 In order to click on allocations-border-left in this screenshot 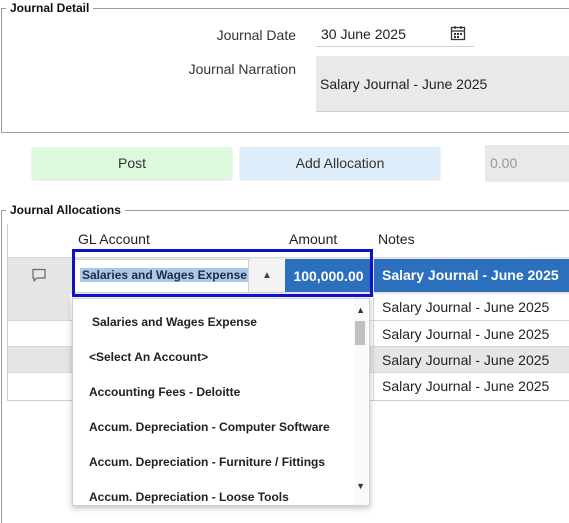, I will do `click(1, 366)`.